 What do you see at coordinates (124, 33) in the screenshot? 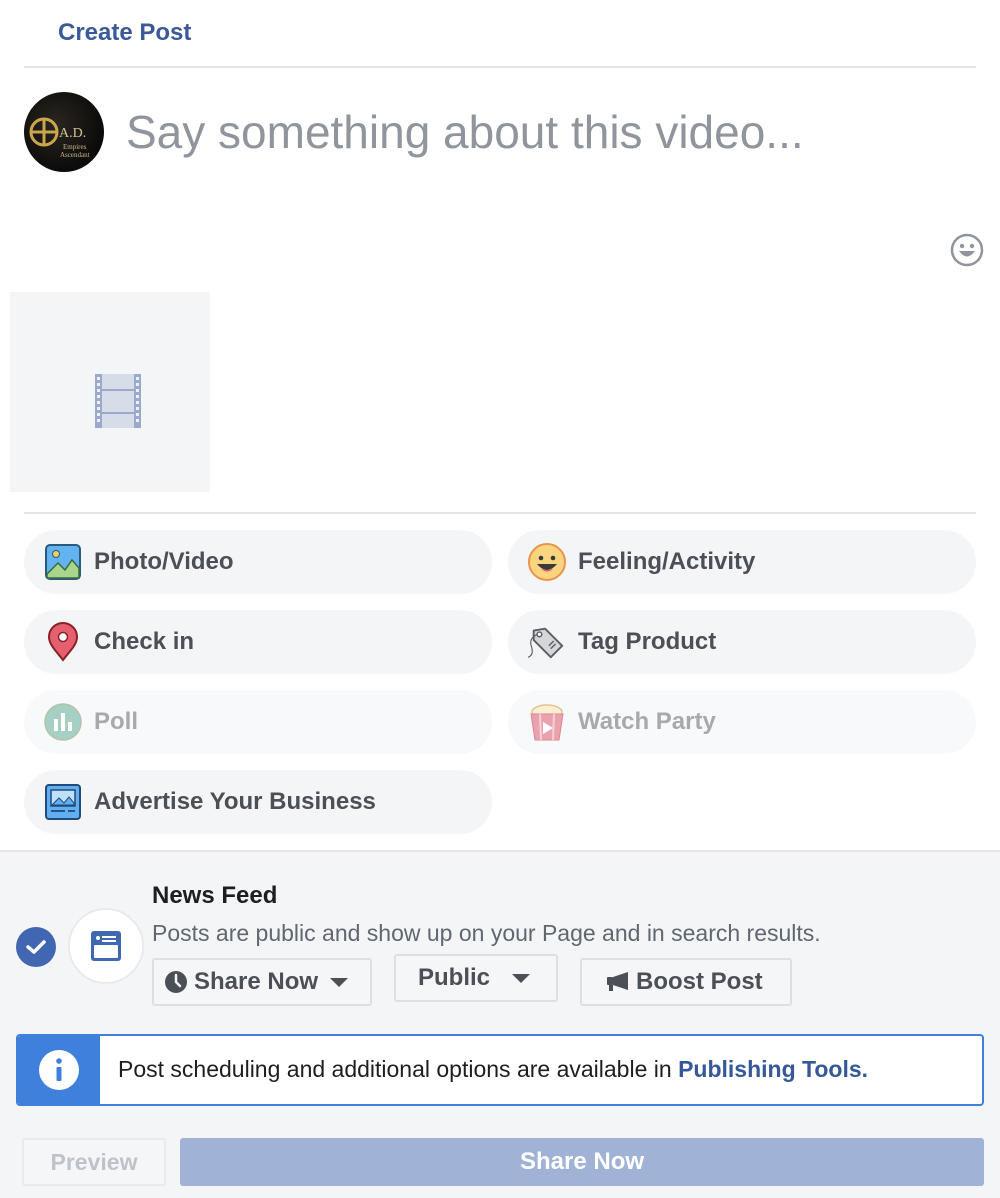
I see `header-title: Create Post` at bounding box center [124, 33].